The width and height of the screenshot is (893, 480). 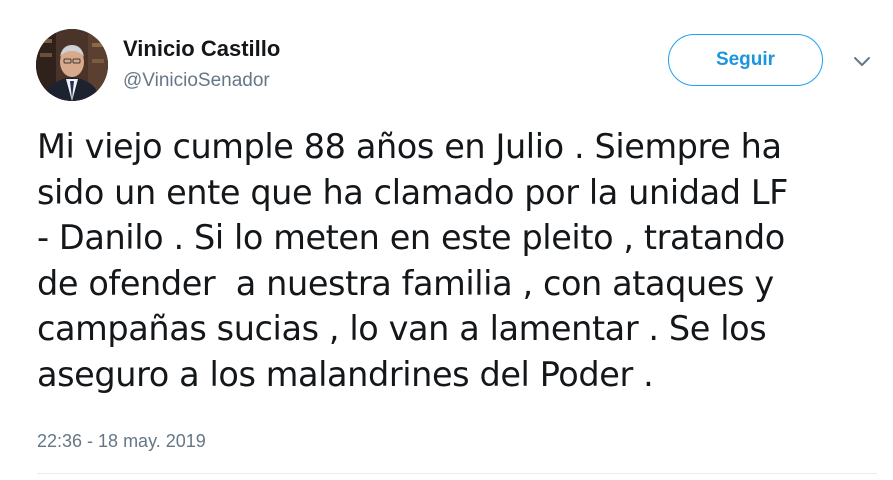 I want to click on avatar, so click(x=72, y=65).